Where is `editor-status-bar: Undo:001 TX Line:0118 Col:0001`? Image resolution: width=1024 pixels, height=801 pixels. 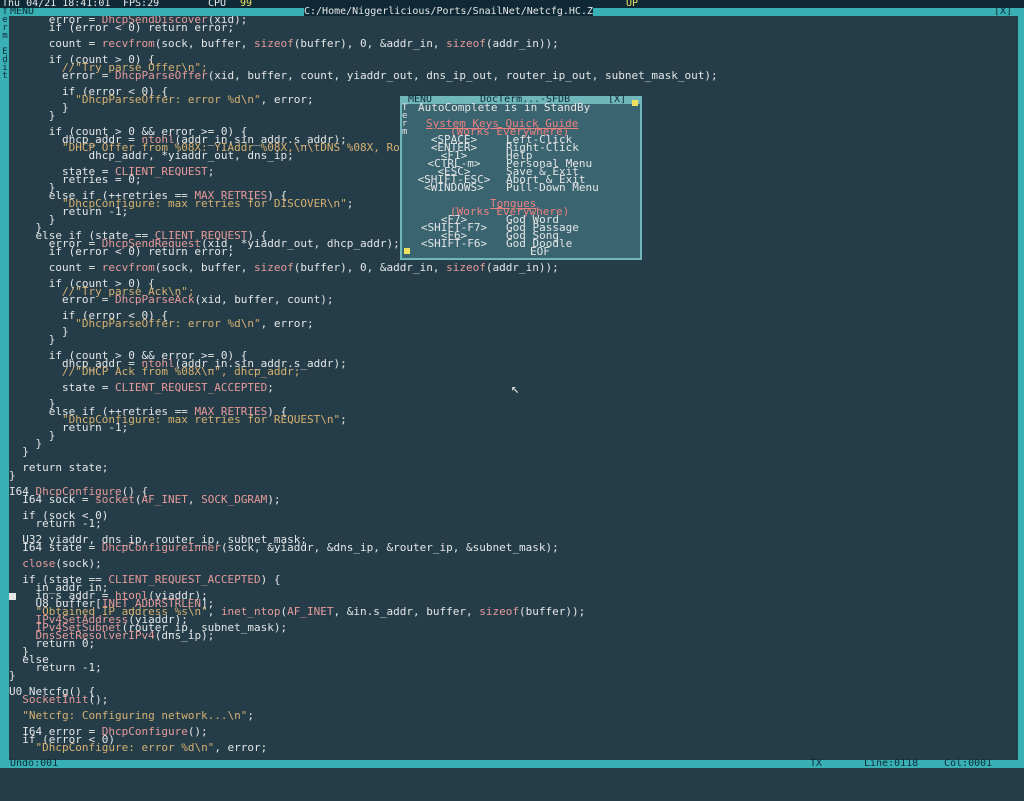
editor-status-bar: Undo:001 TX Line:0118 Col:0001 is located at coordinates (512, 763).